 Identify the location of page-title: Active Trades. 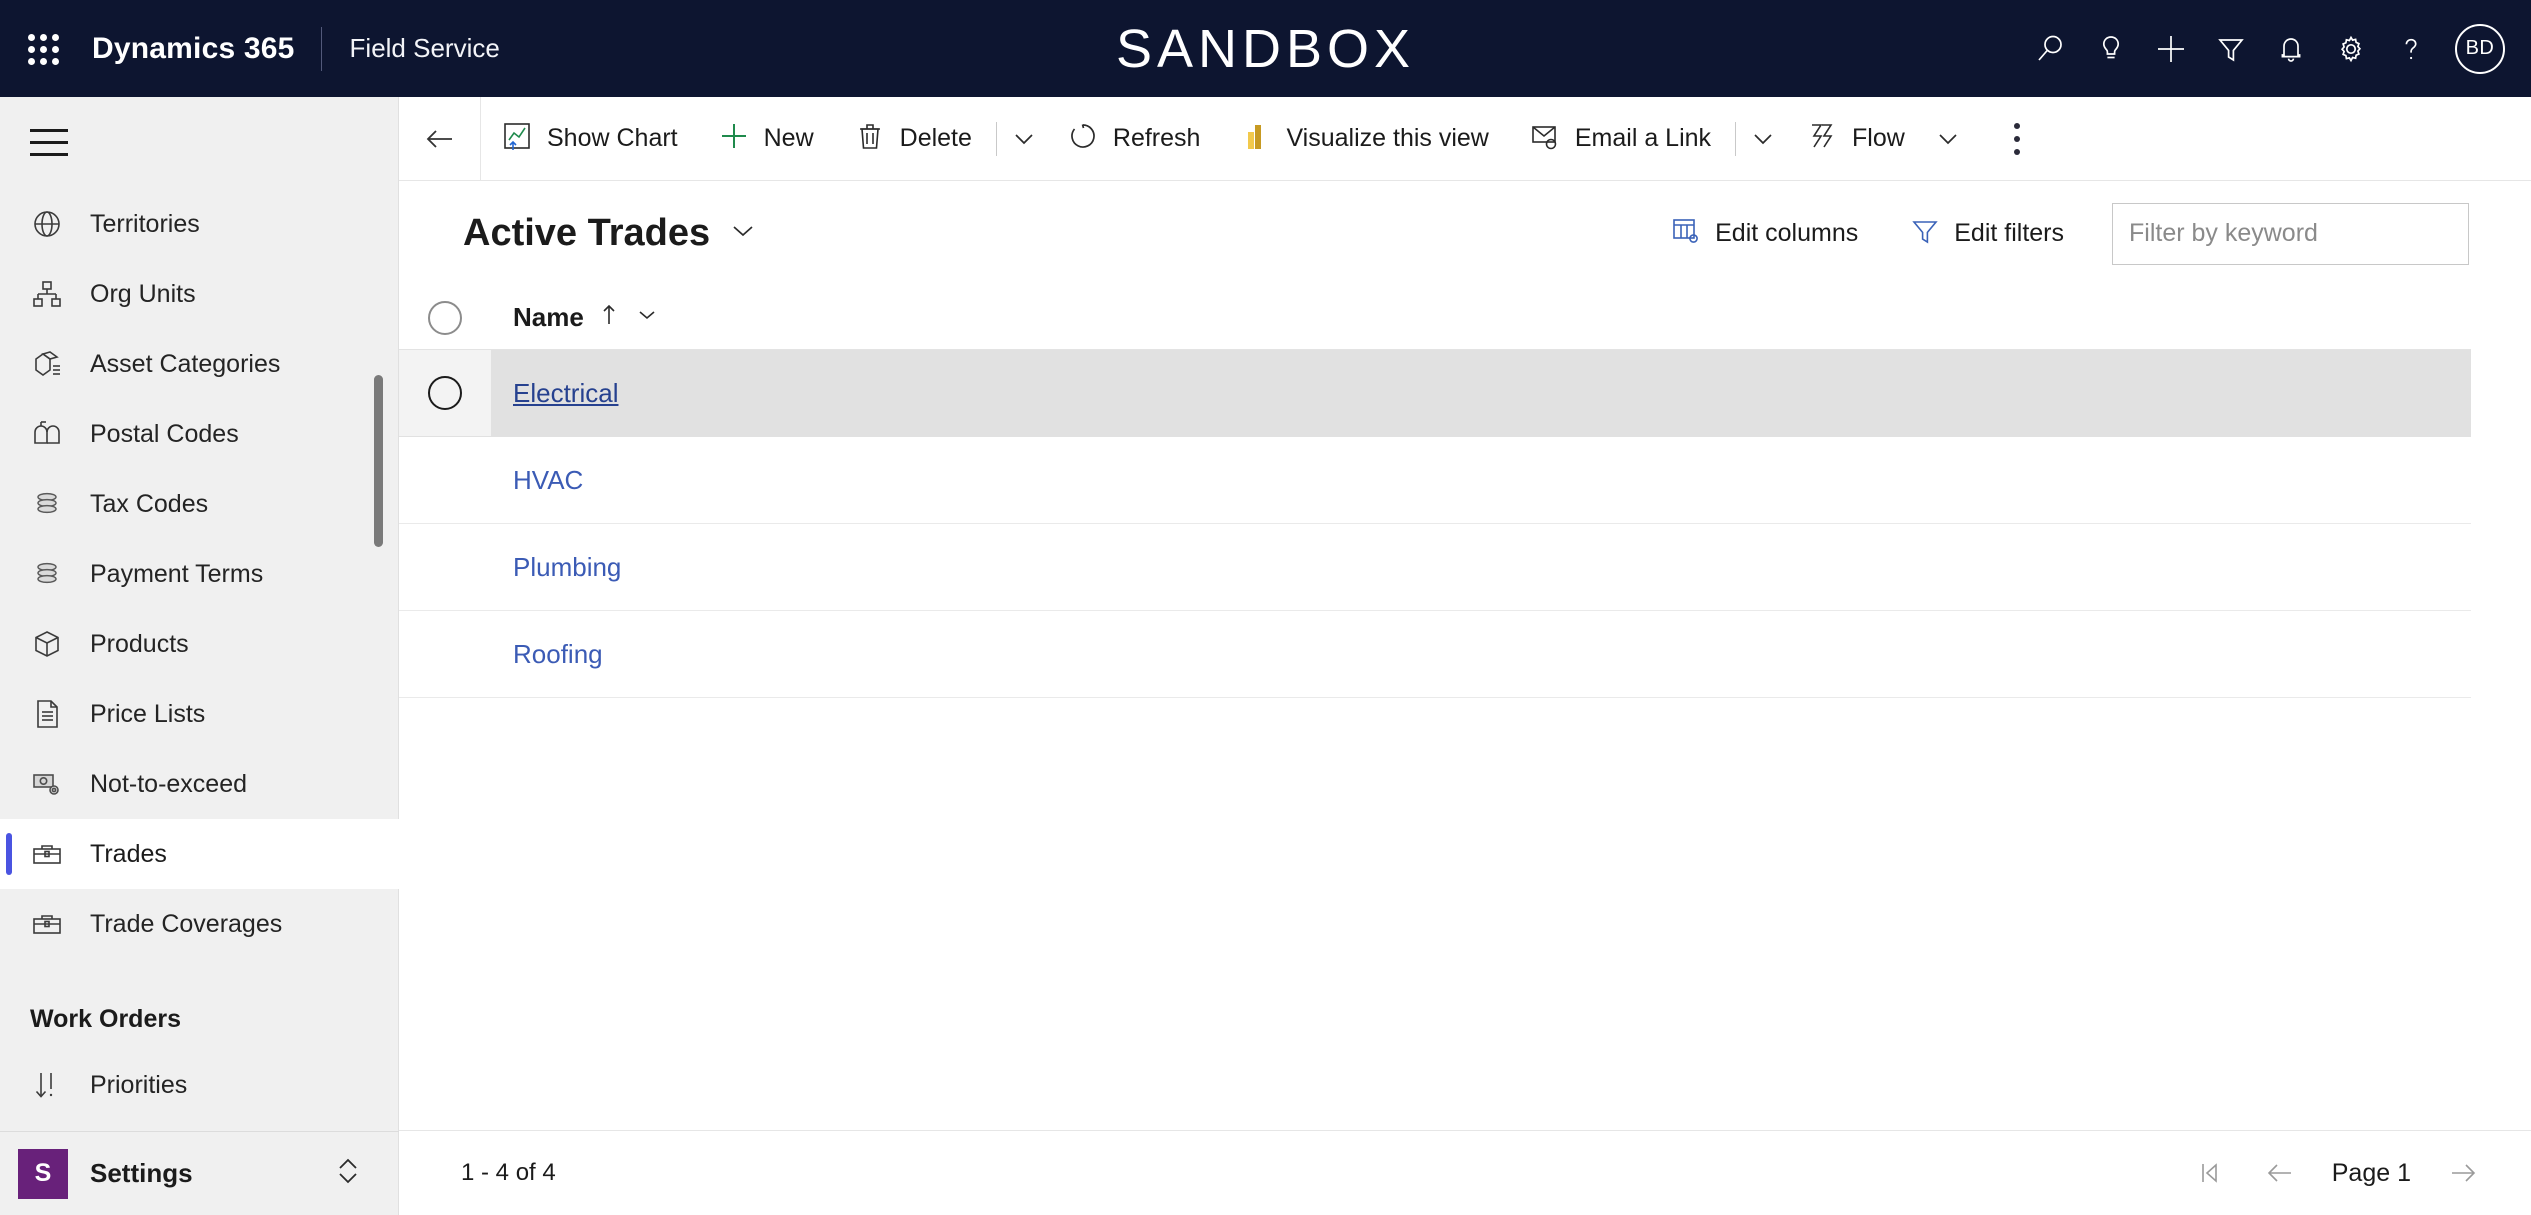
(587, 233).